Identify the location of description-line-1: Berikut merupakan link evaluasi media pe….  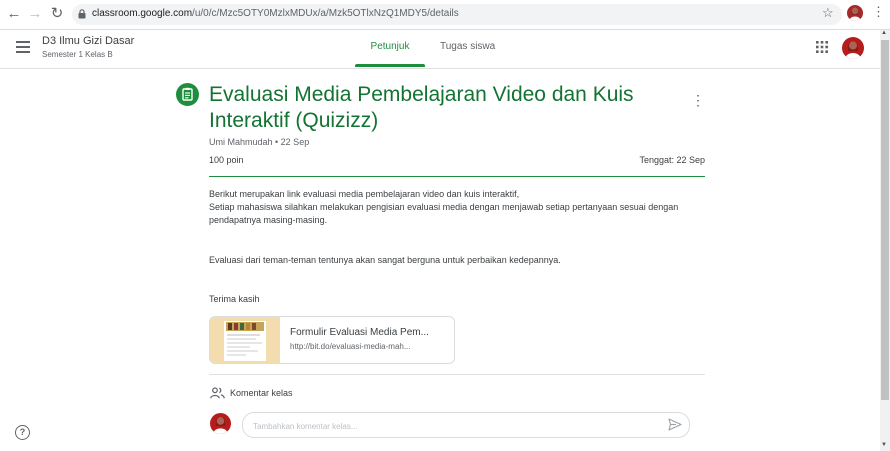
(364, 194).